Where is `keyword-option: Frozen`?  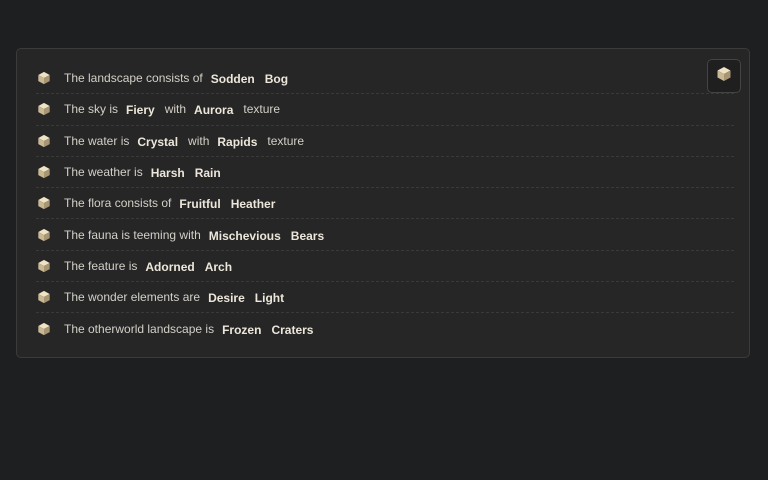
keyword-option: Frozen is located at coordinates (241, 330).